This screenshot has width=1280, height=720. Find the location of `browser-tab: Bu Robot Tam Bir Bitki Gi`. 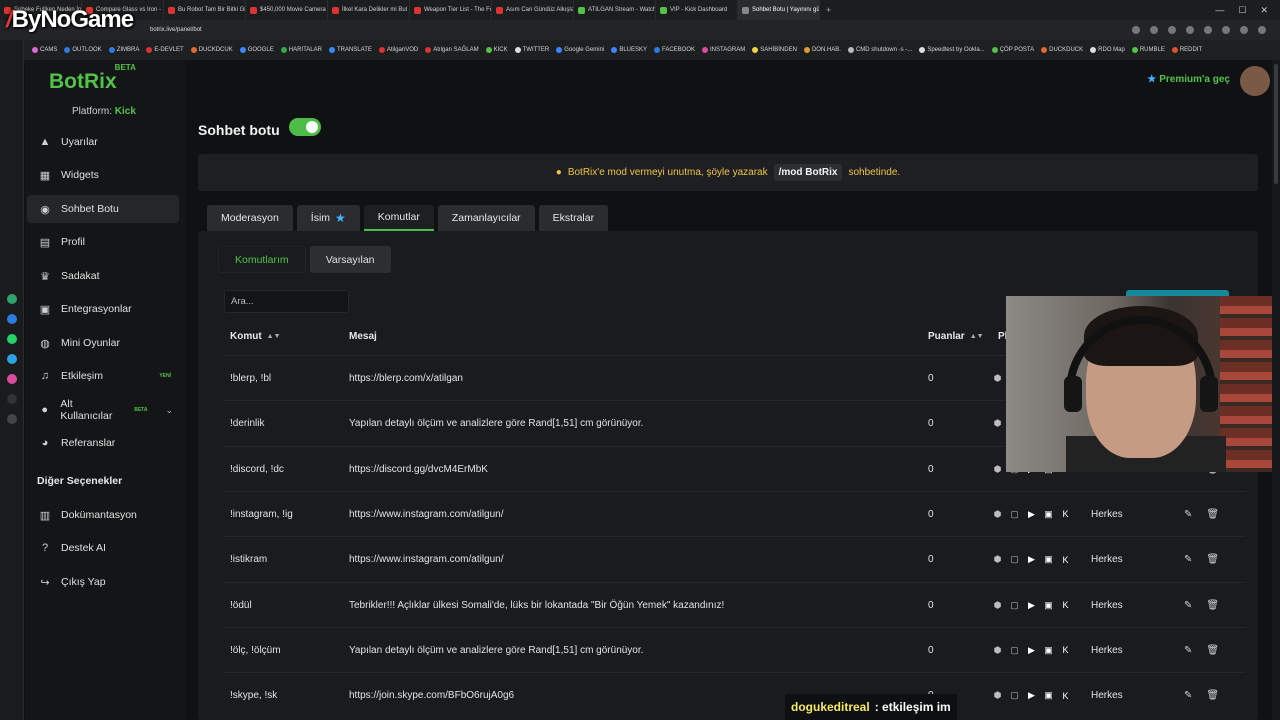

browser-tab: Bu Robot Tam Bir Bitki Gi is located at coordinates (205, 10).